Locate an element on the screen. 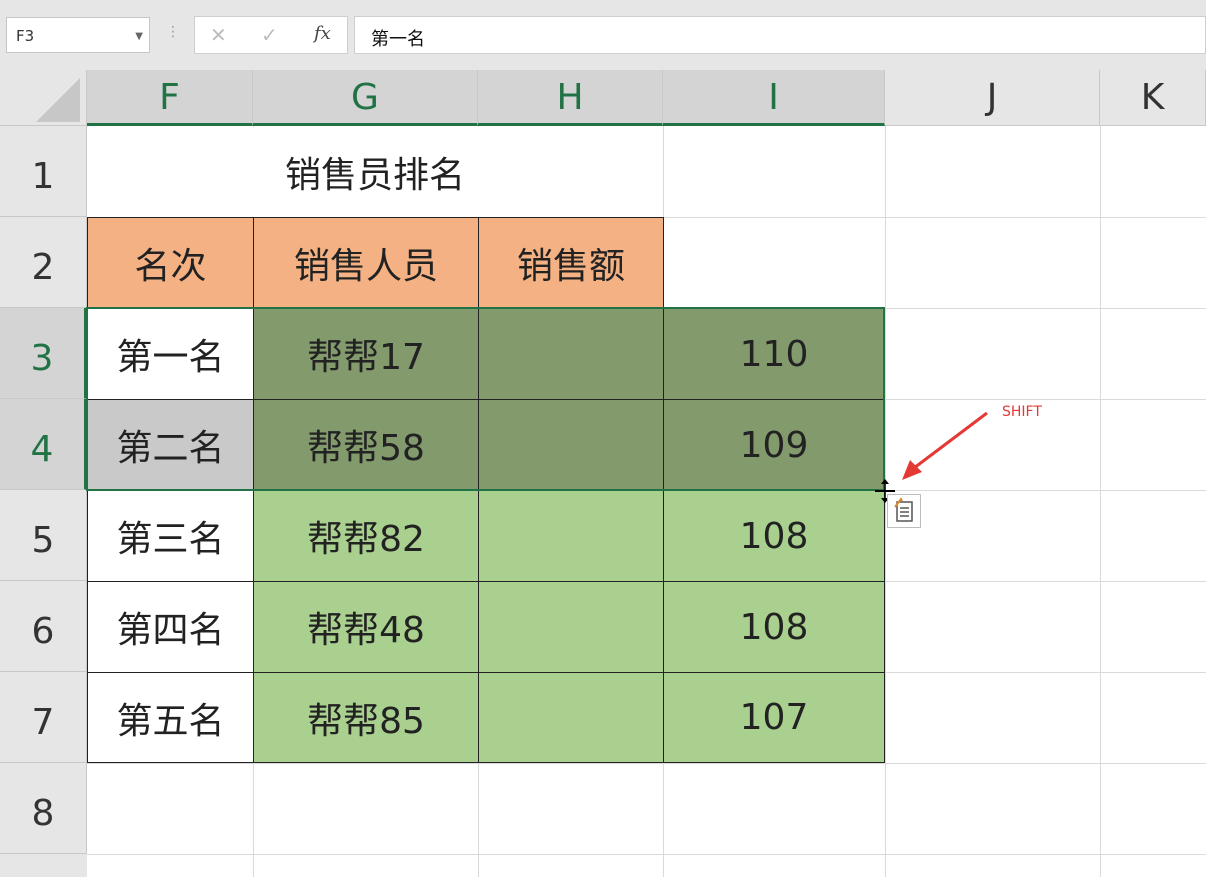 This screenshot has height=877, width=1206. row-header-3: 3 is located at coordinates (43, 353).